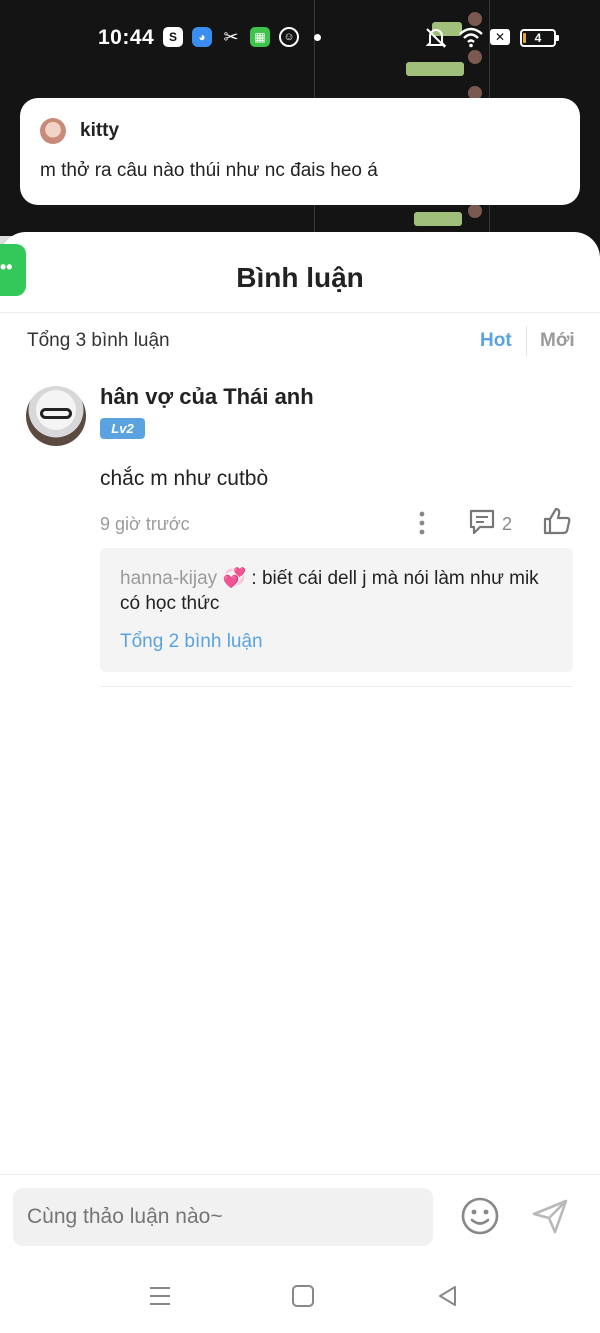 The height and width of the screenshot is (1333, 600). Describe the element at coordinates (300, 312) in the screenshot. I see `title-divider` at that location.